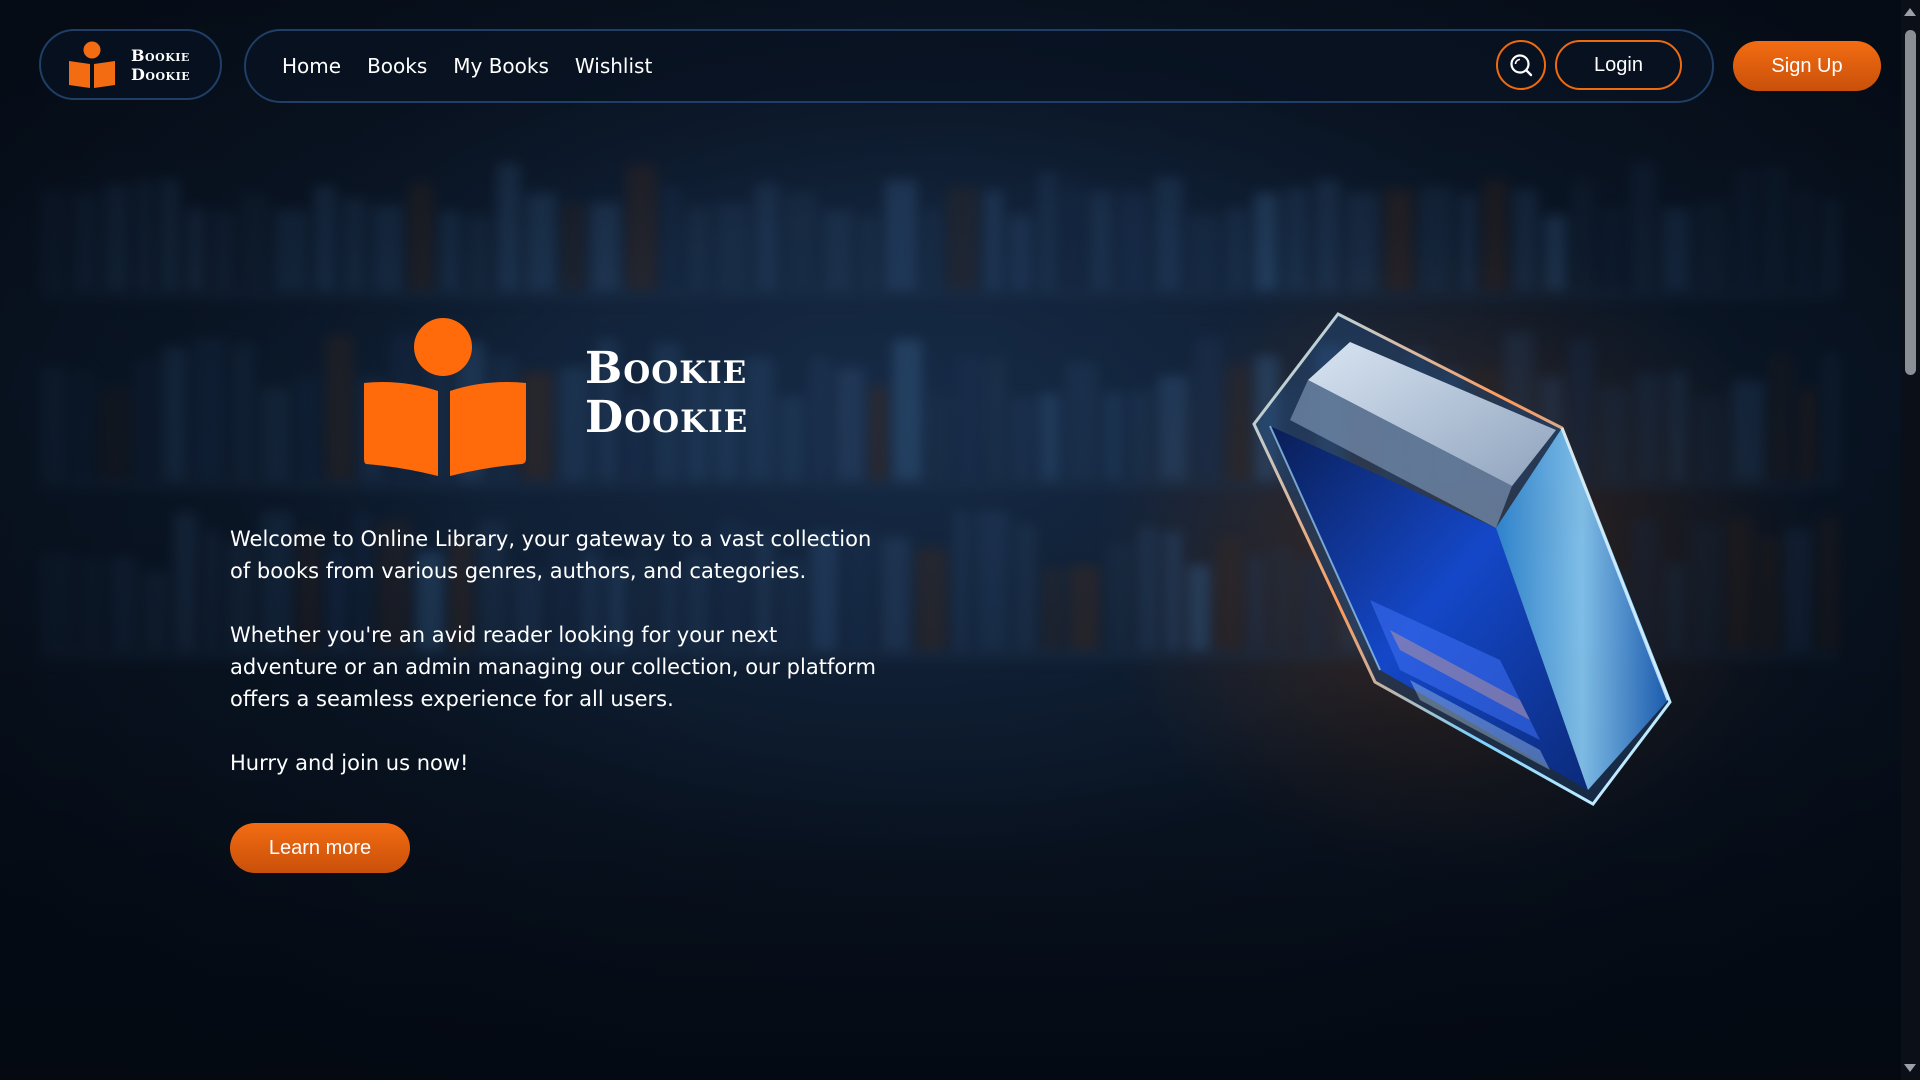  I want to click on login-button: Login, so click(1618, 65).